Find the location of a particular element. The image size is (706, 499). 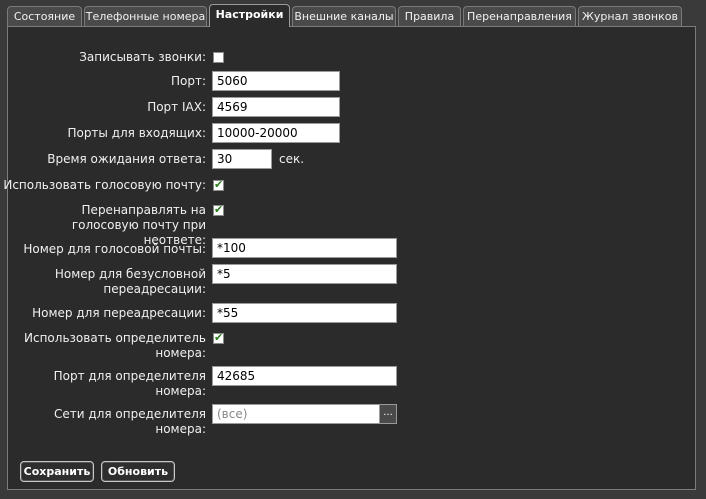

forward-number-input: *55 is located at coordinates (304, 313).